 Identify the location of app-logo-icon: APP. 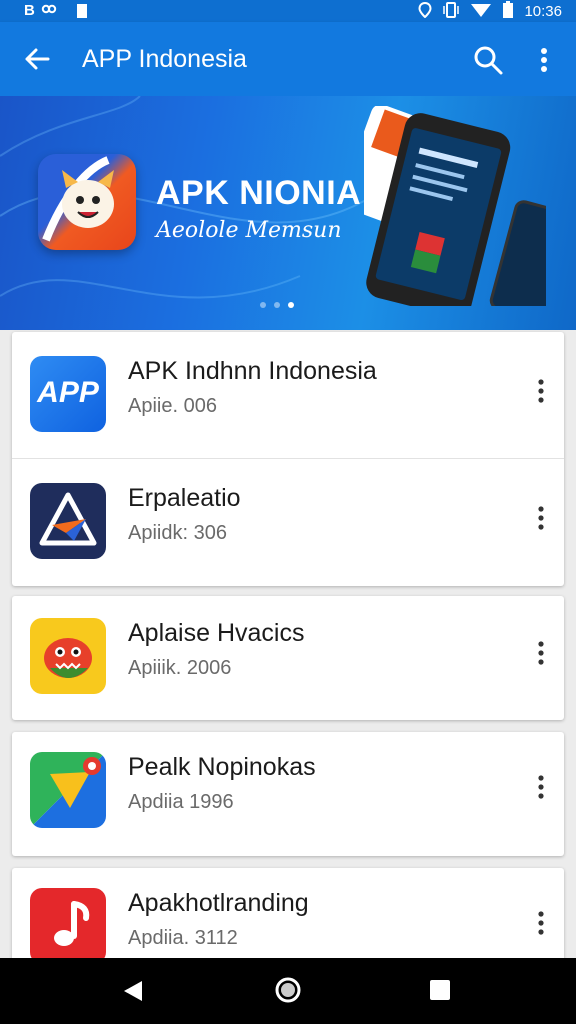
(68, 394).